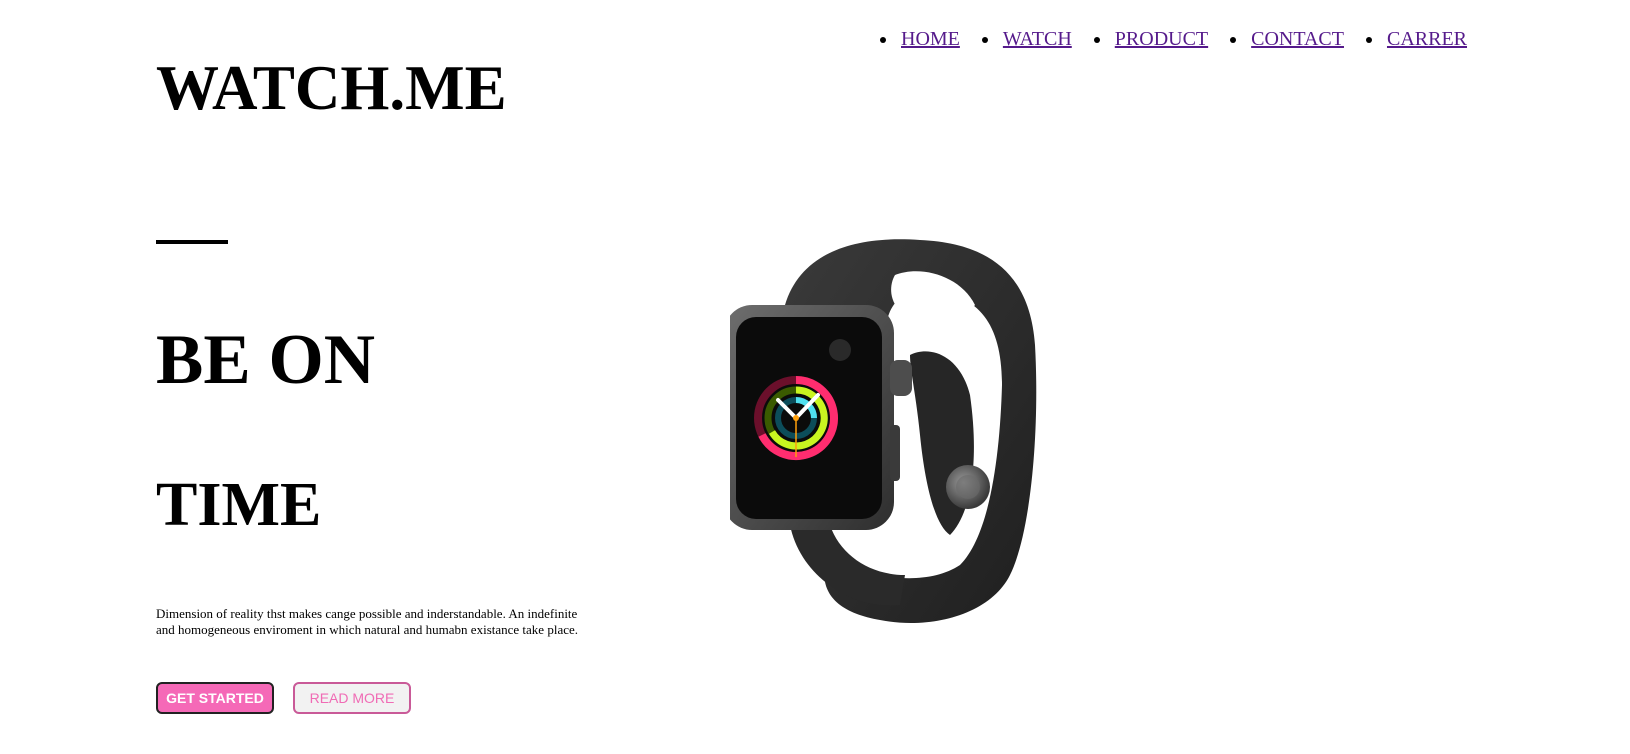 The image size is (1630, 754). I want to click on decorative-rule, so click(192, 242).